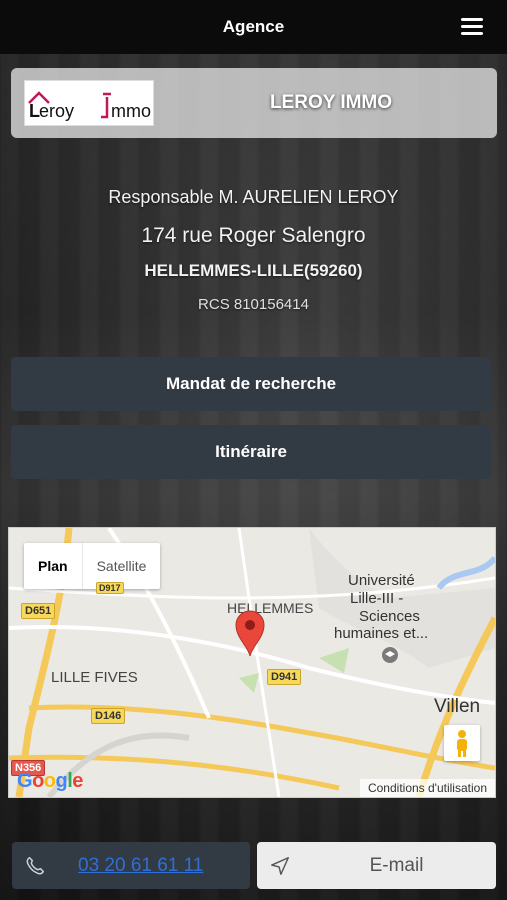 Image resolution: width=507 pixels, height=900 pixels. What do you see at coordinates (253, 197) in the screenshot?
I see `responsable-text: Responsable M. AURELIEN LEROY` at bounding box center [253, 197].